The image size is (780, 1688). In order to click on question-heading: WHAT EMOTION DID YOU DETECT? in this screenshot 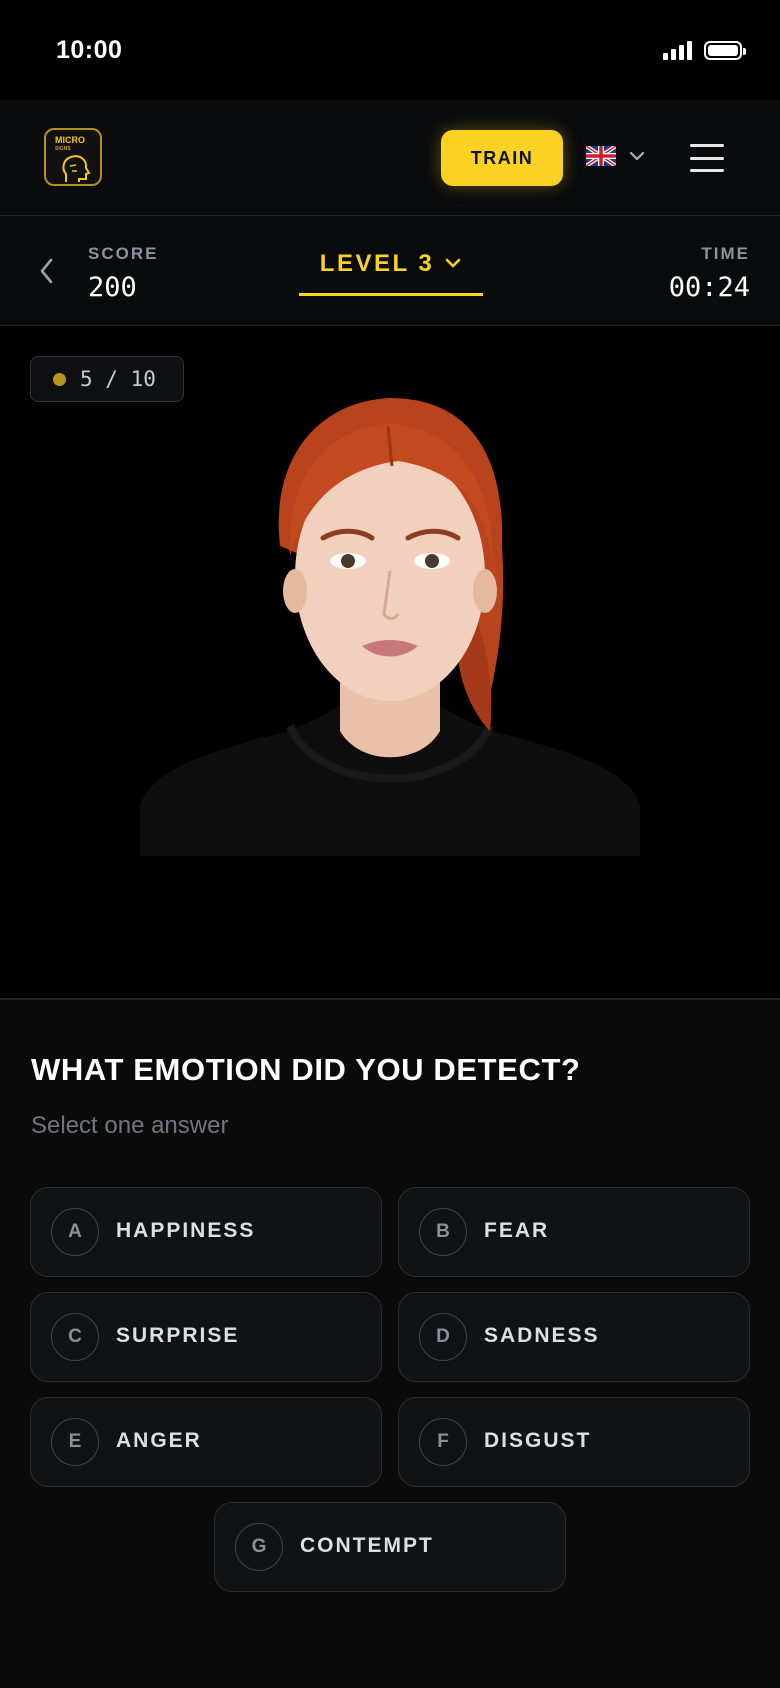, I will do `click(306, 1069)`.